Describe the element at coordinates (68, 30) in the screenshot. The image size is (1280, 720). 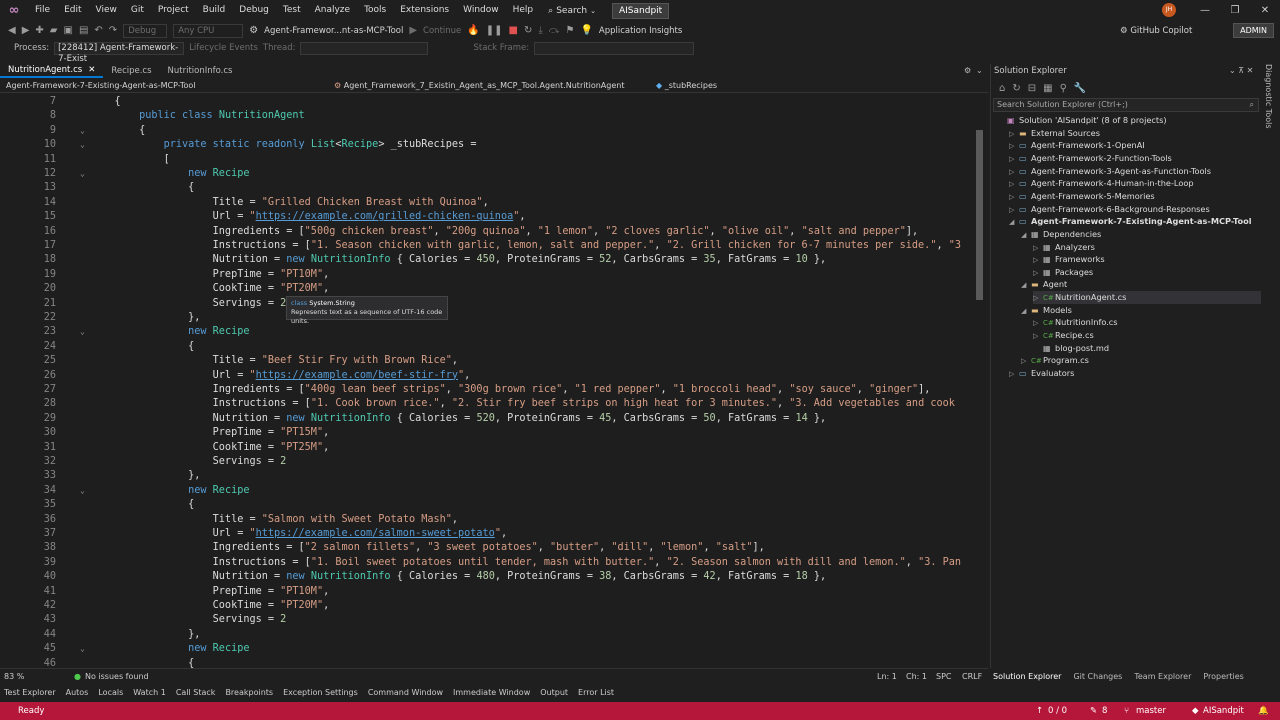
I see `save-icon: ▣` at that location.